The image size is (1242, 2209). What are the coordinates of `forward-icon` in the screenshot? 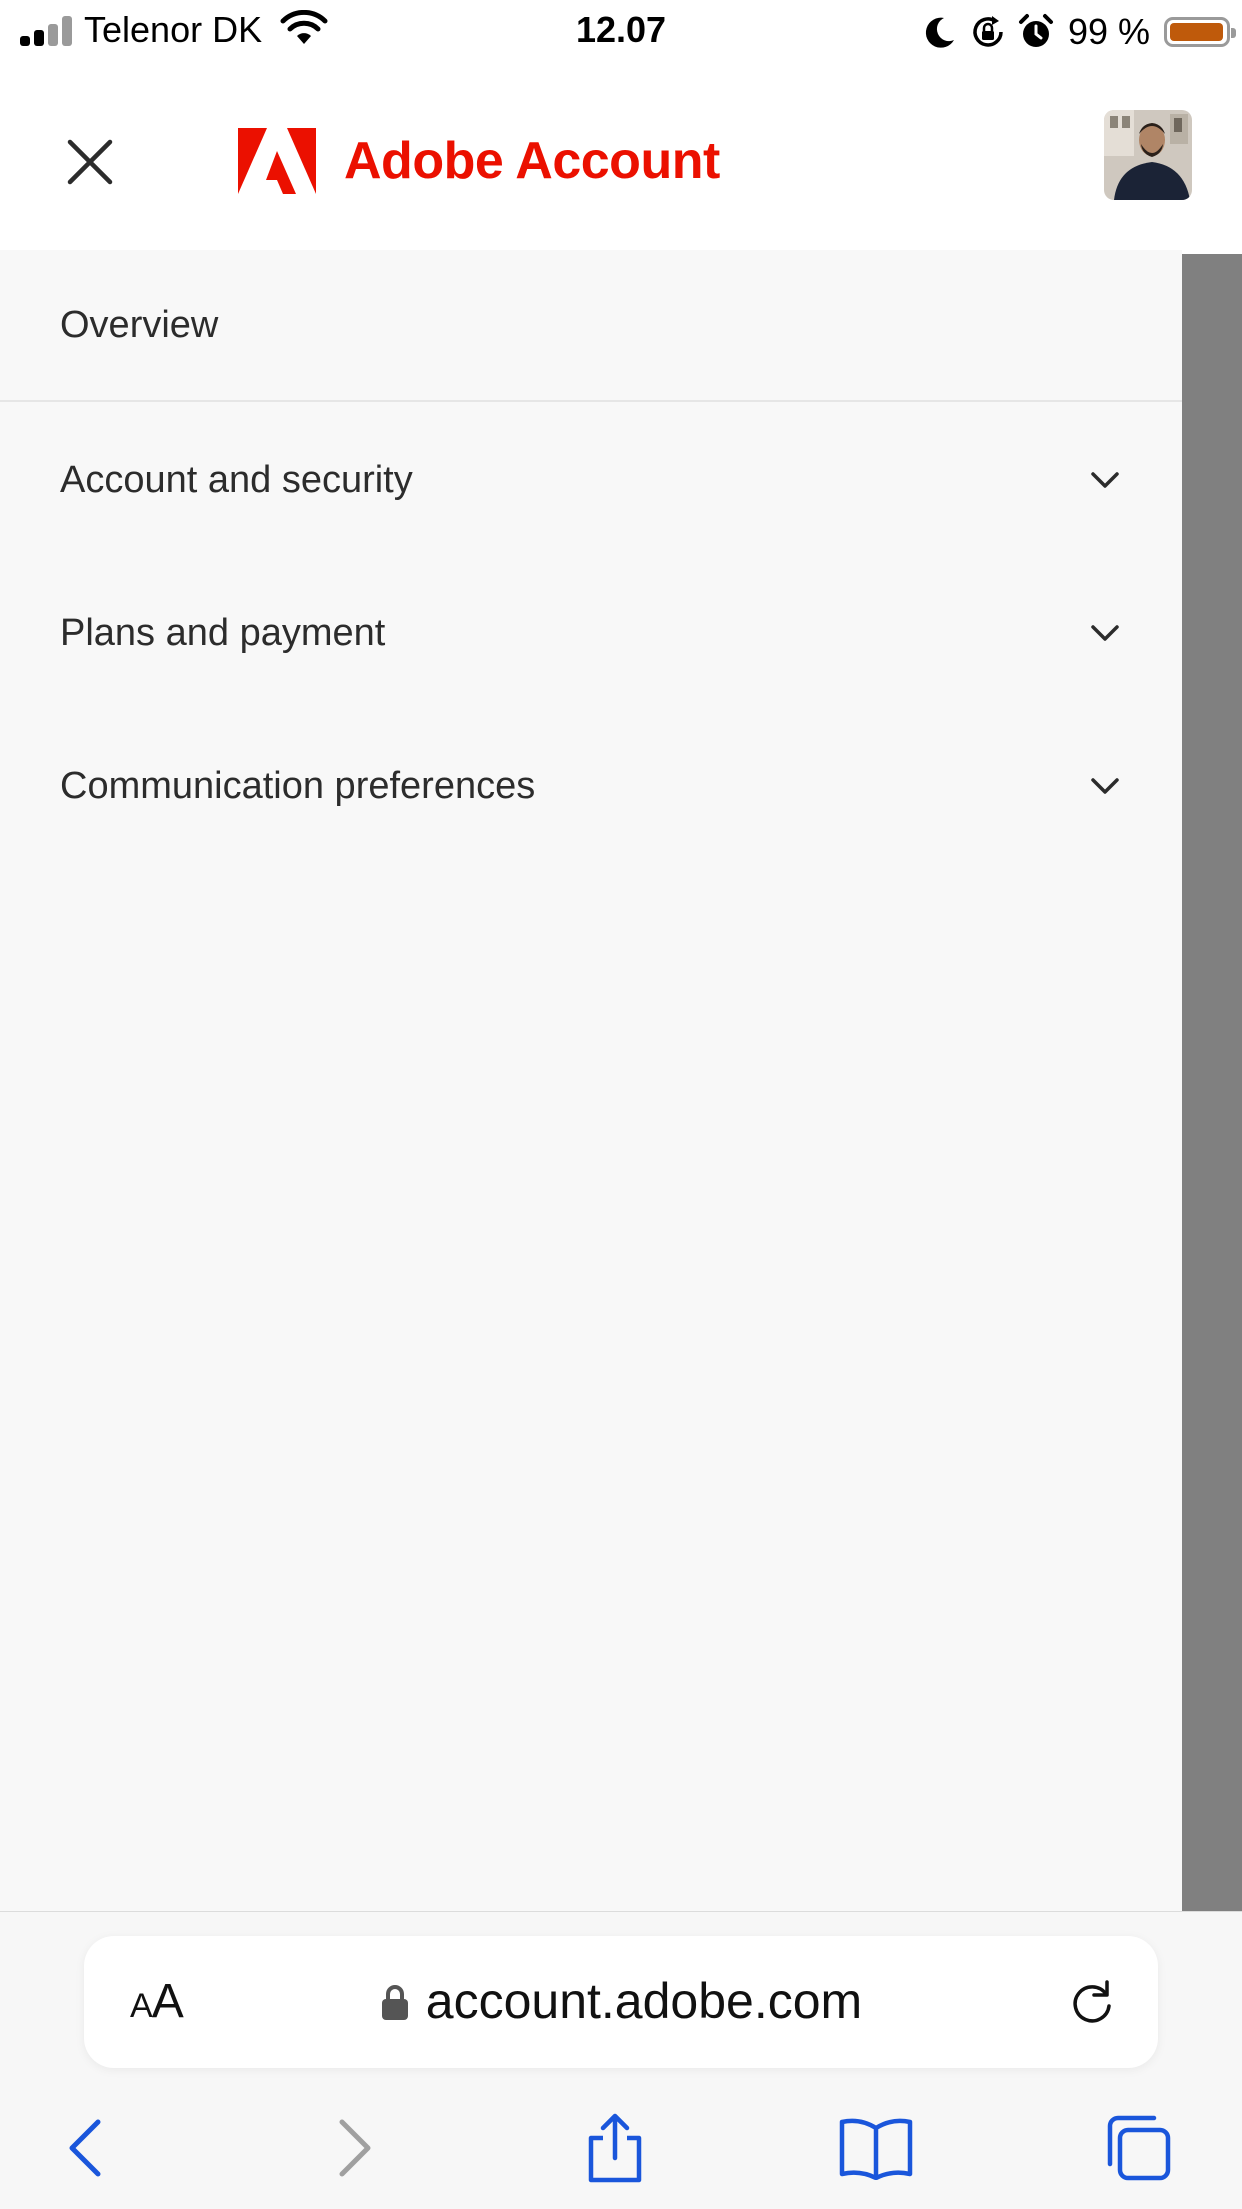 It's located at (355, 2148).